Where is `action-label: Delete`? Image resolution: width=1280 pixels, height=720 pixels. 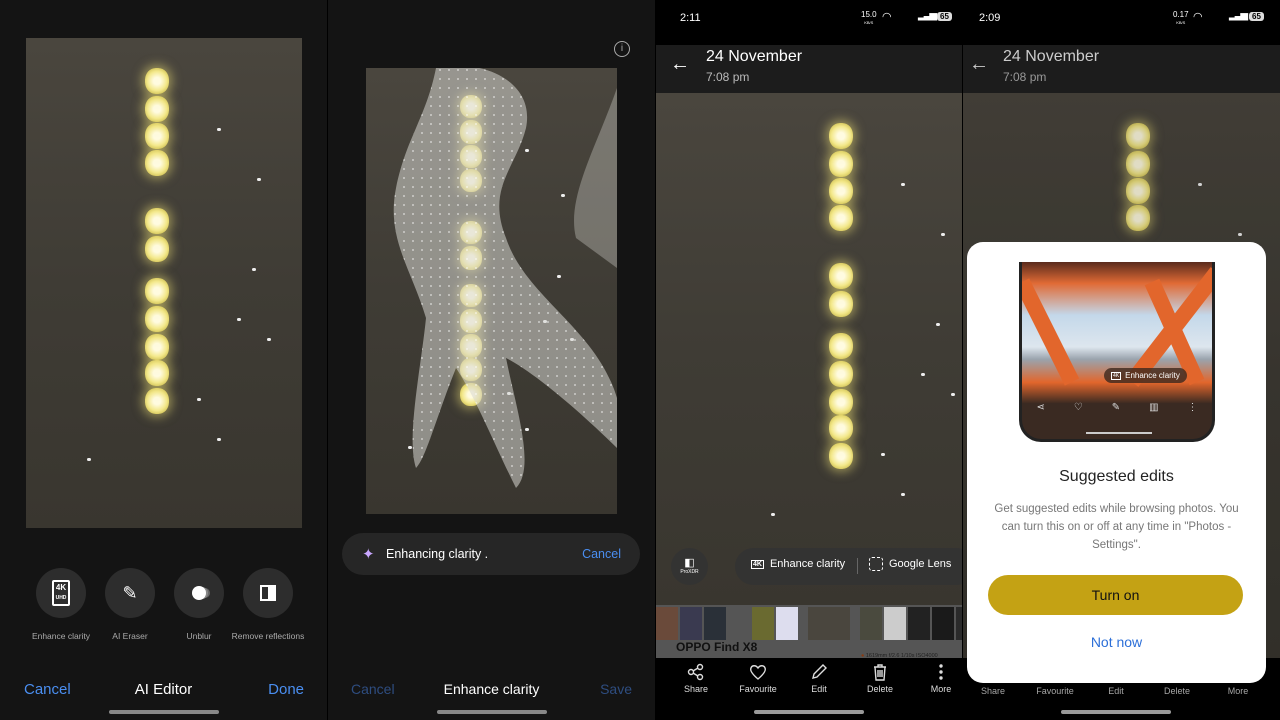
action-label: Delete is located at coordinates (1176, 691).